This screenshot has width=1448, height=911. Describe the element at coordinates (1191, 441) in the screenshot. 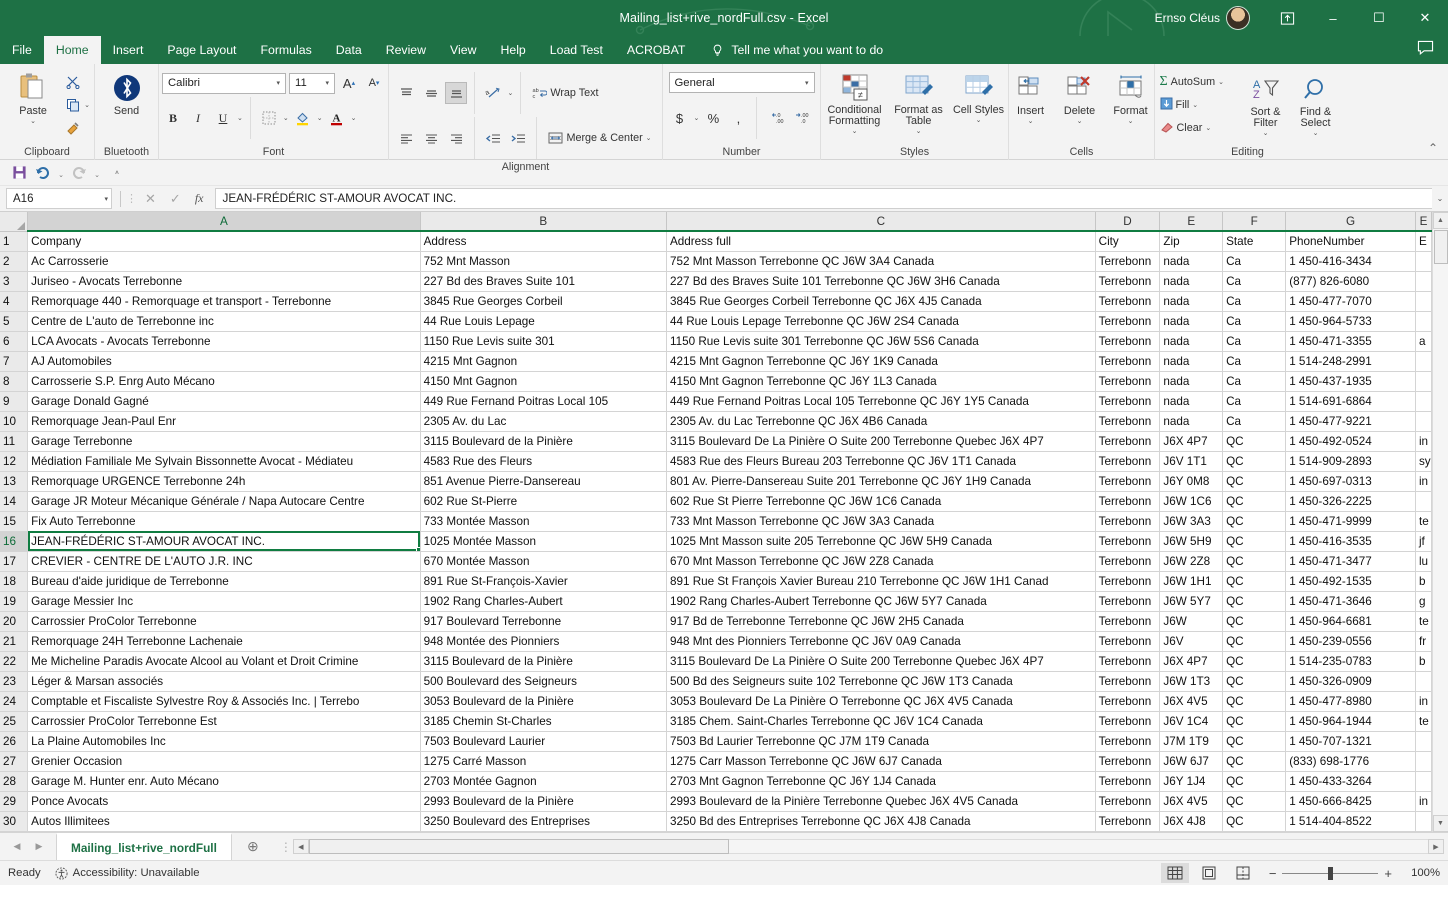

I see `cell-E11: J6X 4P7` at that location.